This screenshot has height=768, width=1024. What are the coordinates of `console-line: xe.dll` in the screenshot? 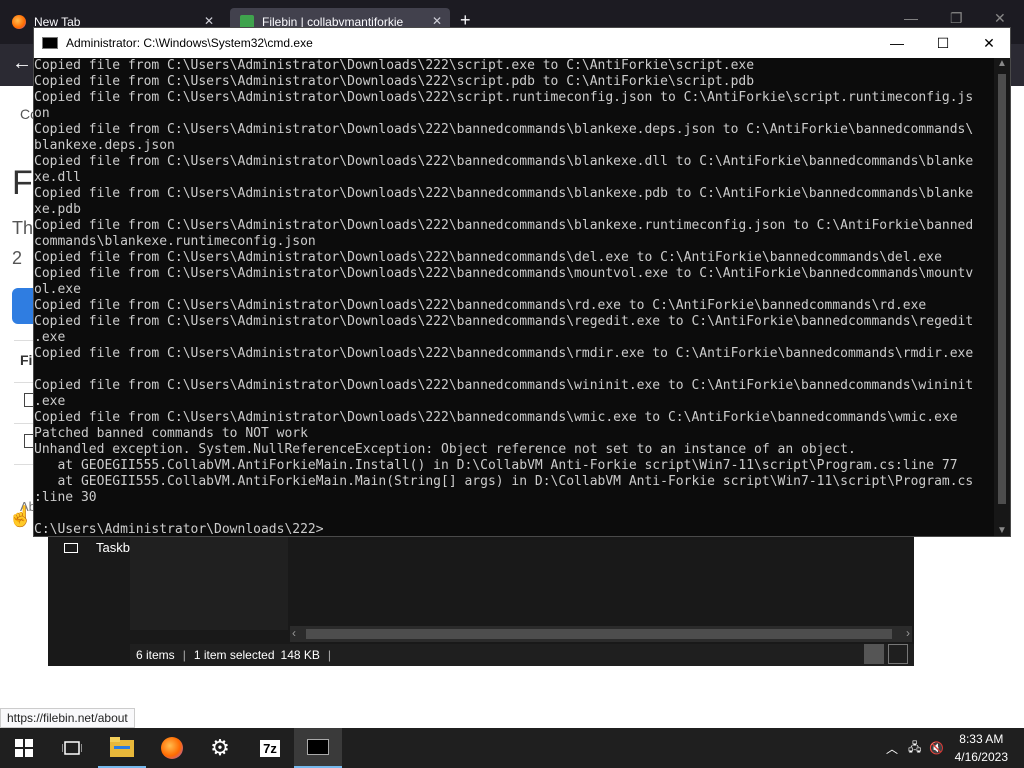 It's located at (57, 177).